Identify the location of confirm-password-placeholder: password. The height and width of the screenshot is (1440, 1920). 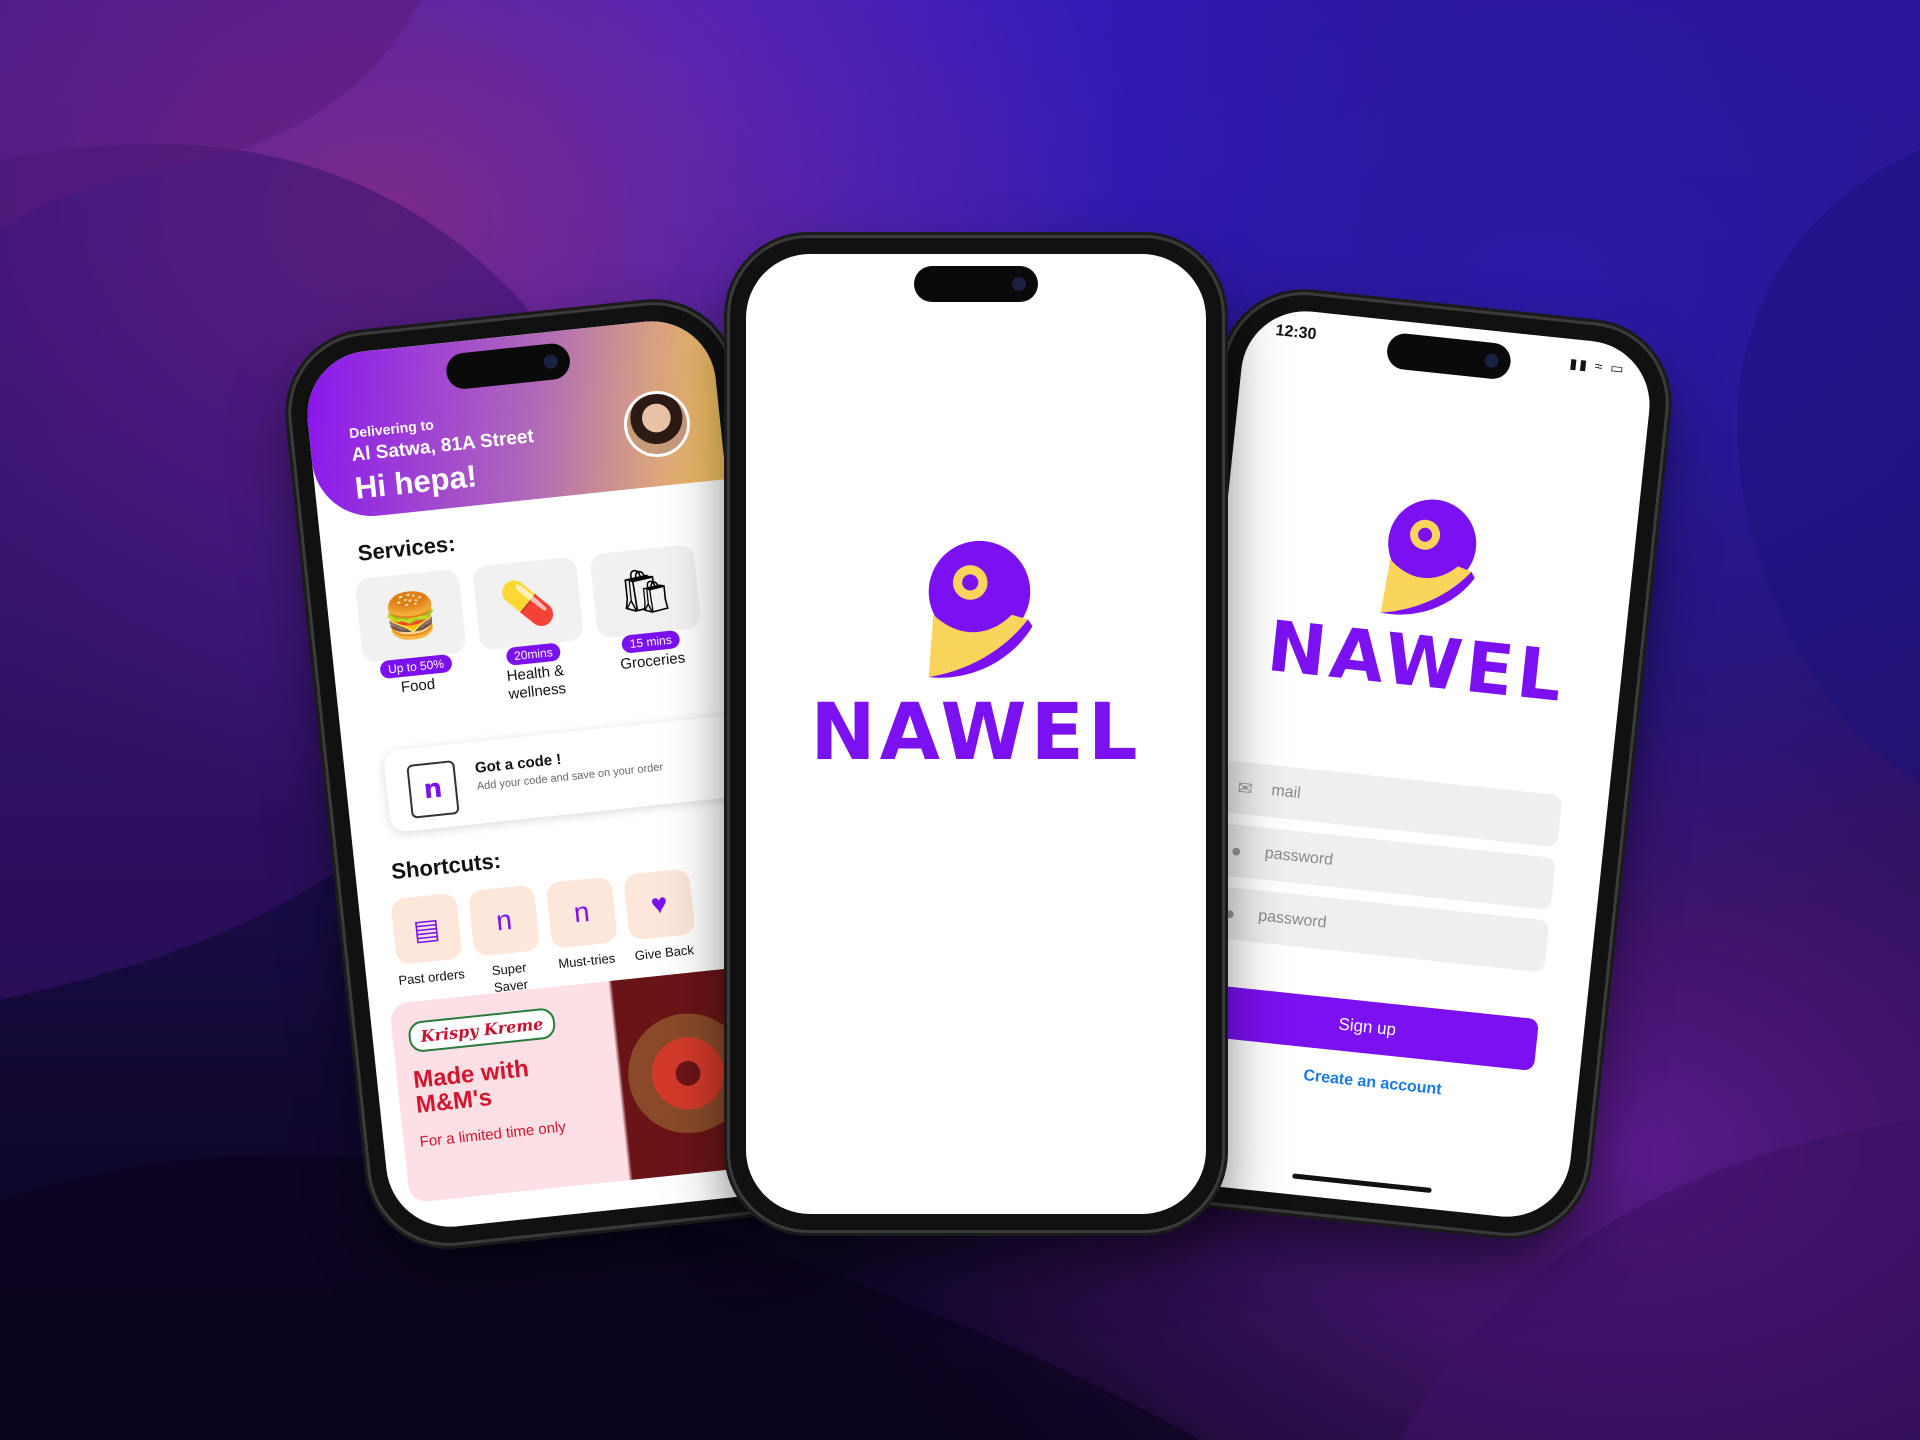
(1292, 919).